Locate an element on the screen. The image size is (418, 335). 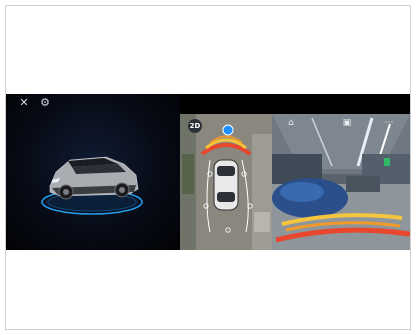
rear-camera-view: ⌂ ▣ ⋯ is located at coordinates (341, 182).